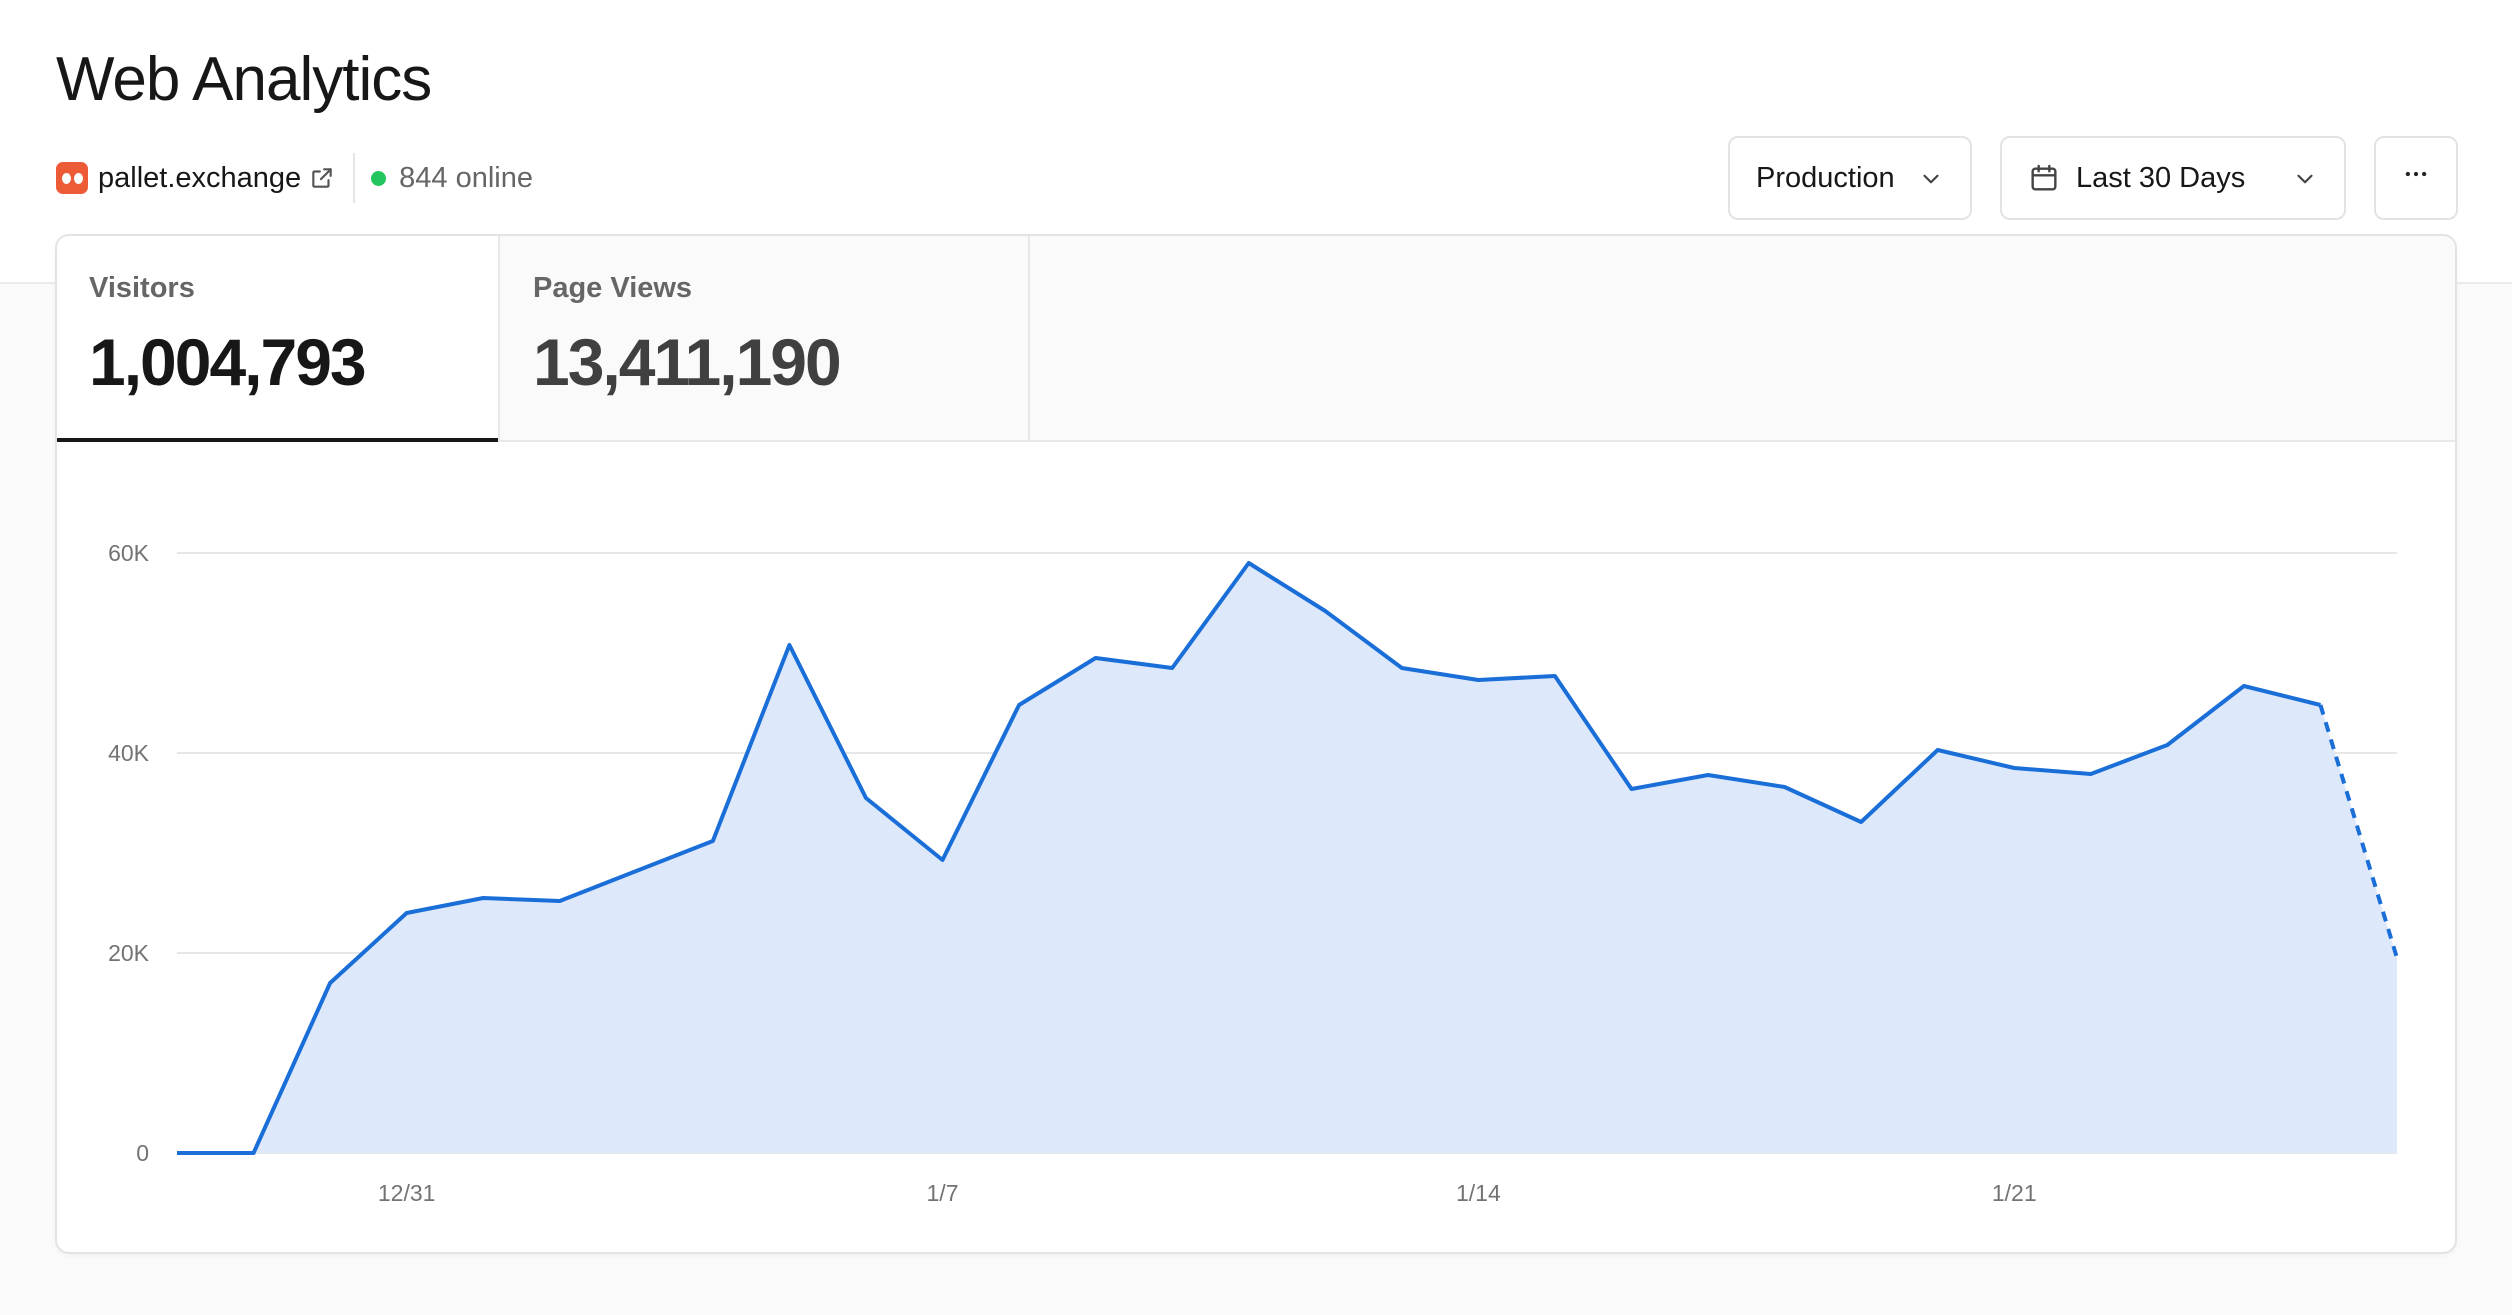 The height and width of the screenshot is (1315, 2512). I want to click on metric-tabs: Visitors 1,004,793 Page Views 13,411,190, so click(1256, 339).